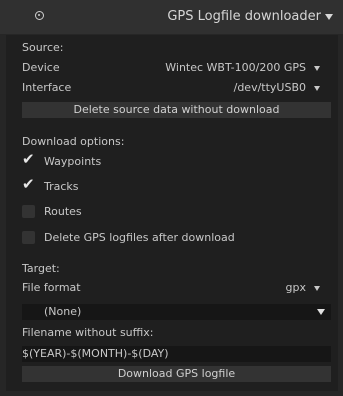 The image size is (343, 396). What do you see at coordinates (317, 88) in the screenshot?
I see `interface-dropdown-icon` at bounding box center [317, 88].